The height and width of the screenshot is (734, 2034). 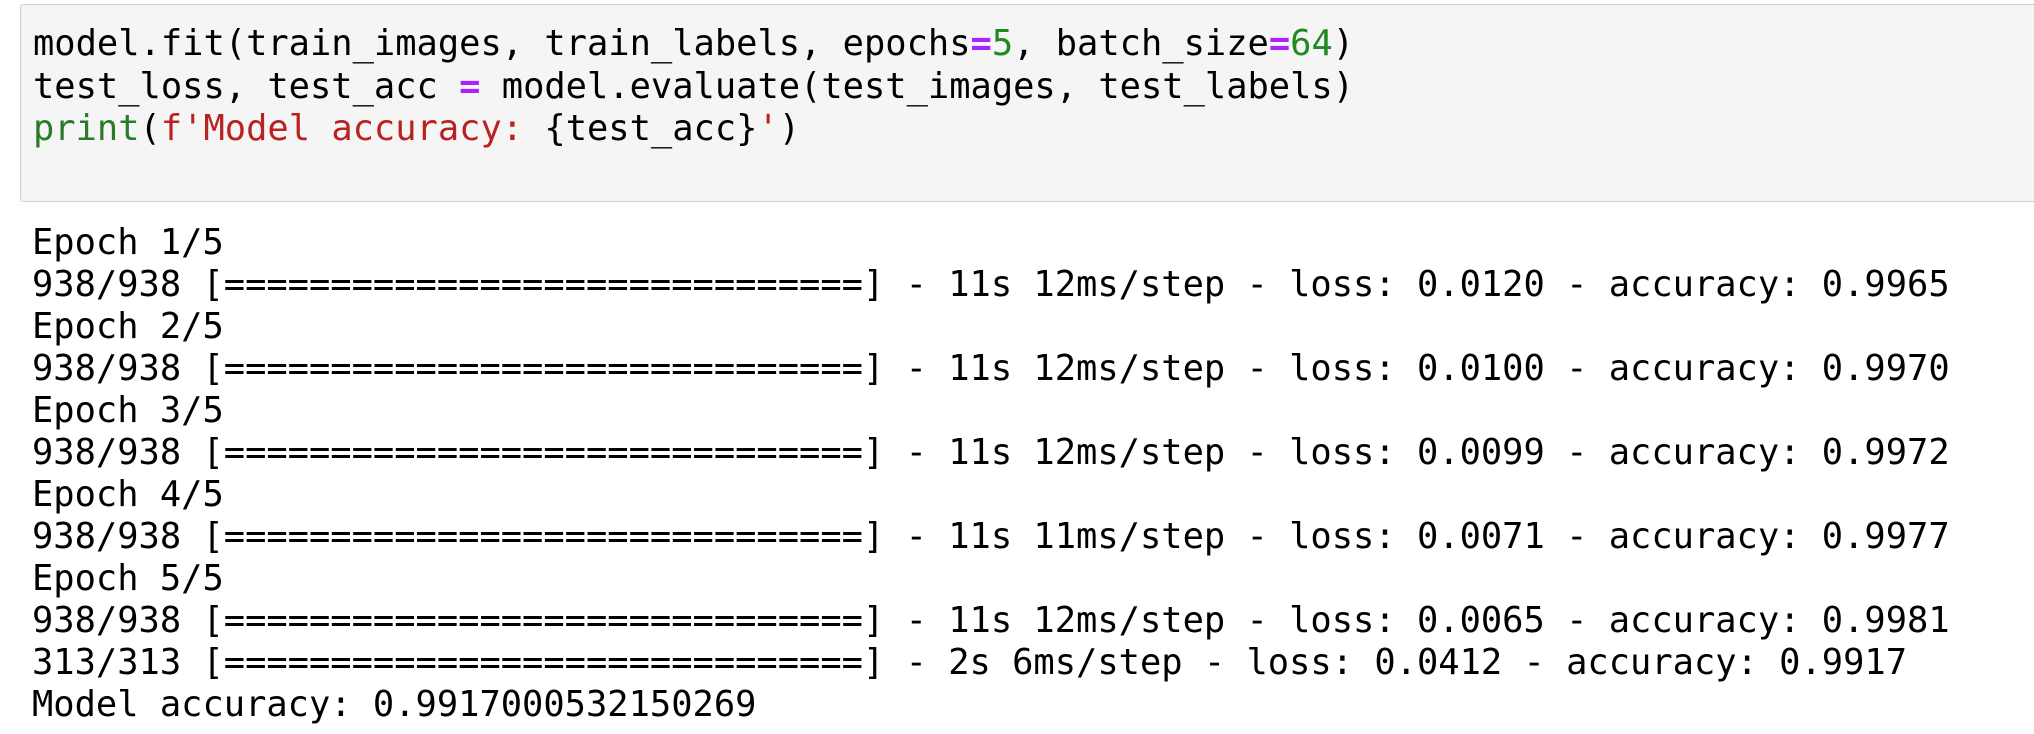 What do you see at coordinates (768, 128) in the screenshot?
I see `string-token: '` at bounding box center [768, 128].